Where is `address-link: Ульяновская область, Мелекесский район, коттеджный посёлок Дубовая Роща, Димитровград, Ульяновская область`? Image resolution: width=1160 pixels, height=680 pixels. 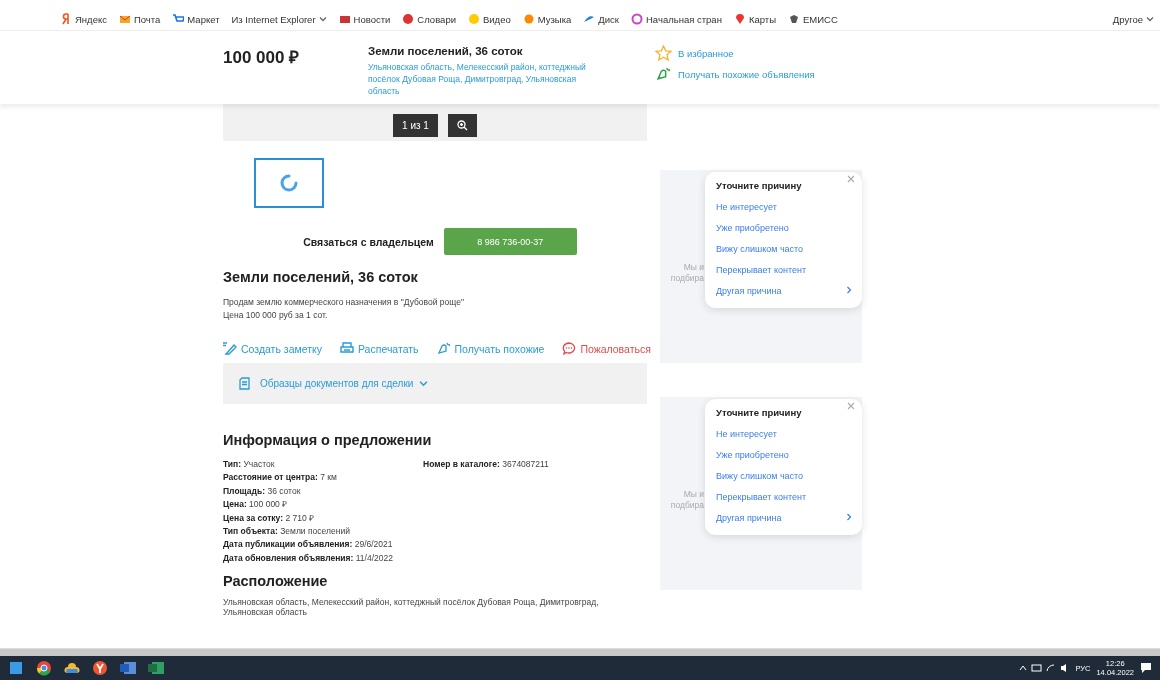
address-link: Ульяновская область, Мелекесский район, коттеджный посёлок Дубовая Роща, Димитровград, Ульяновская область is located at coordinates (487, 79).